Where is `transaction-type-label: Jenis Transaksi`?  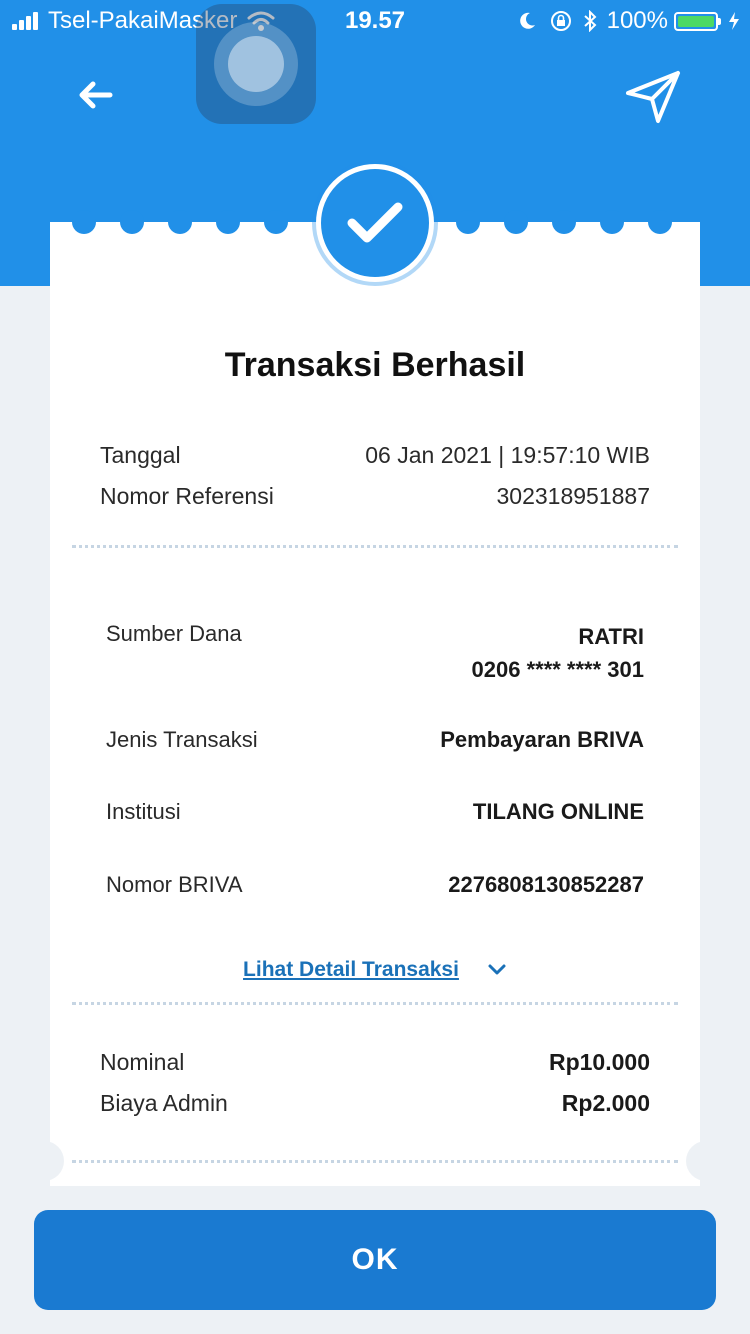 transaction-type-label: Jenis Transaksi is located at coordinates (182, 739).